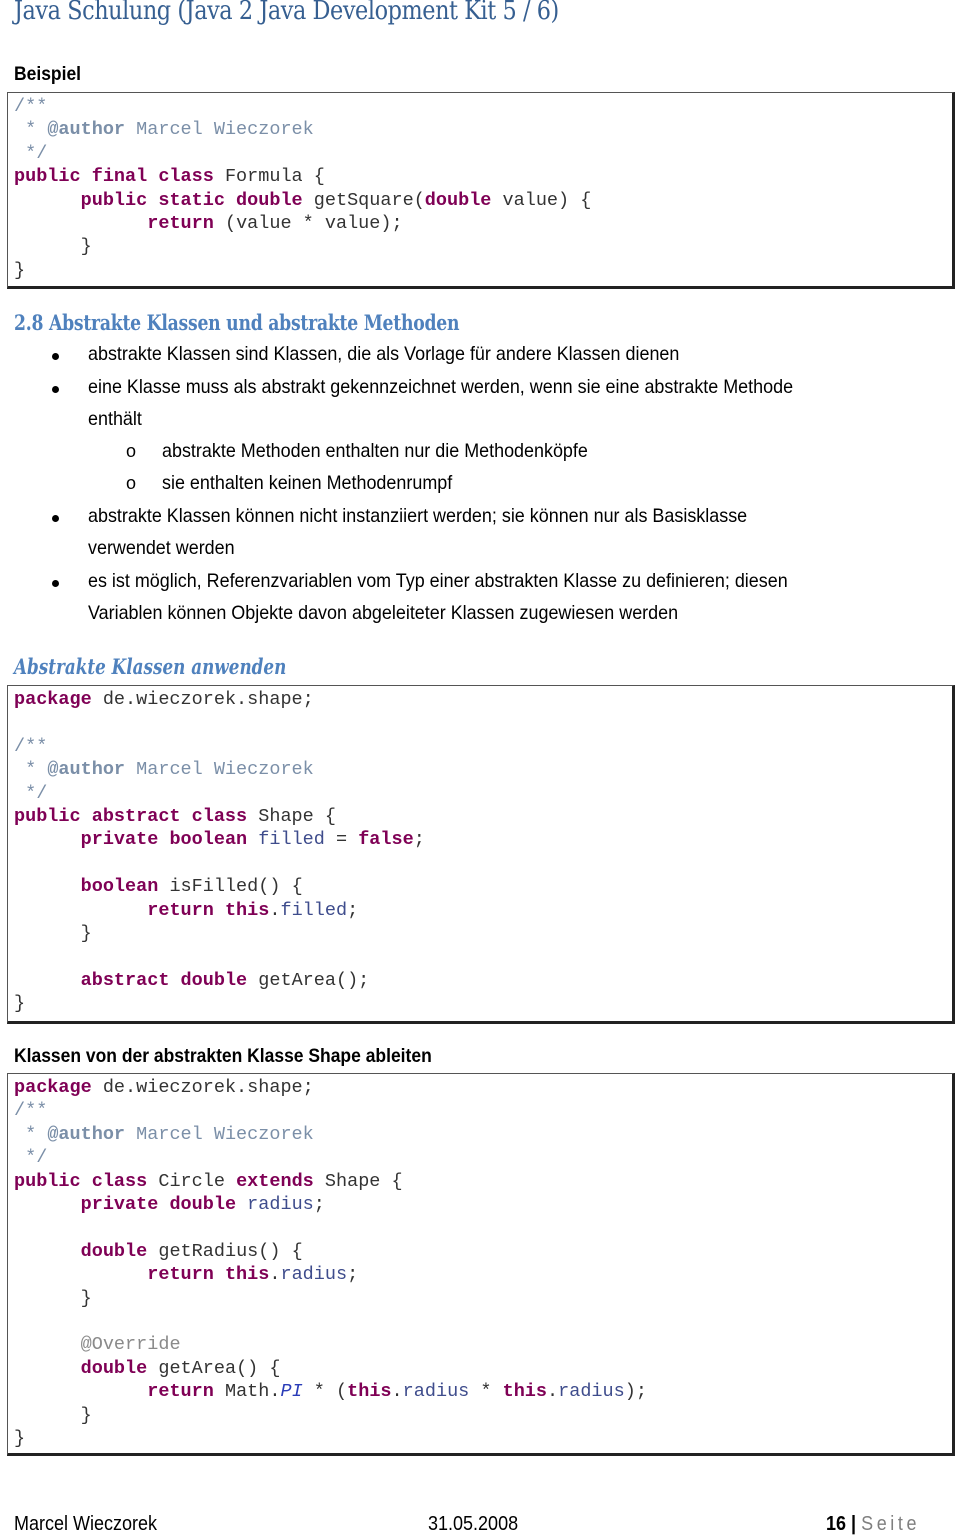 The width and height of the screenshot is (960, 1540). What do you see at coordinates (86, 1524) in the screenshot?
I see `footer-author: Marcel Wieczorek` at bounding box center [86, 1524].